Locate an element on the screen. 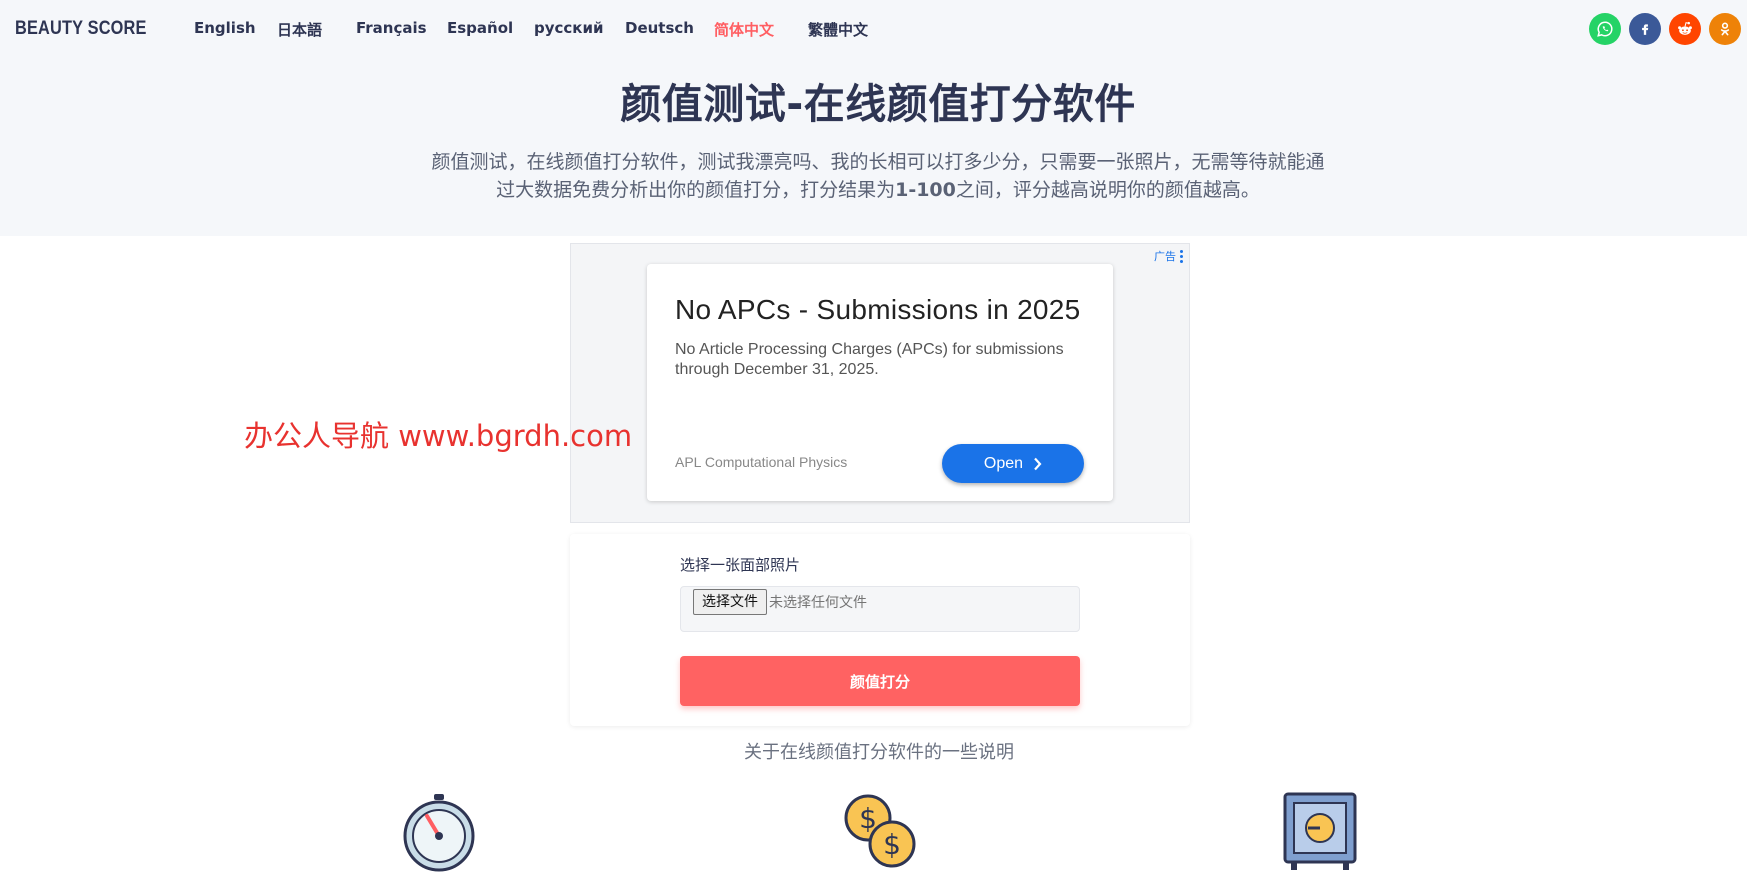 The width and height of the screenshot is (1747, 872). odnoklassniki-share-button is located at coordinates (1725, 29).